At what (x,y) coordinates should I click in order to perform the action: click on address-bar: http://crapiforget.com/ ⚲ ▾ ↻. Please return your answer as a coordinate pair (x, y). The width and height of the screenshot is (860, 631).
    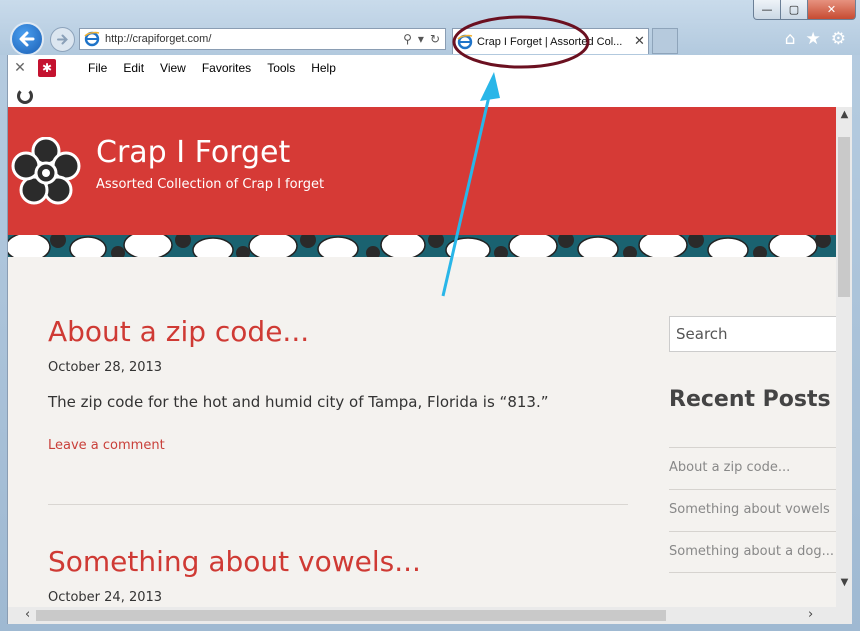
    Looking at the image, I should click on (262, 39).